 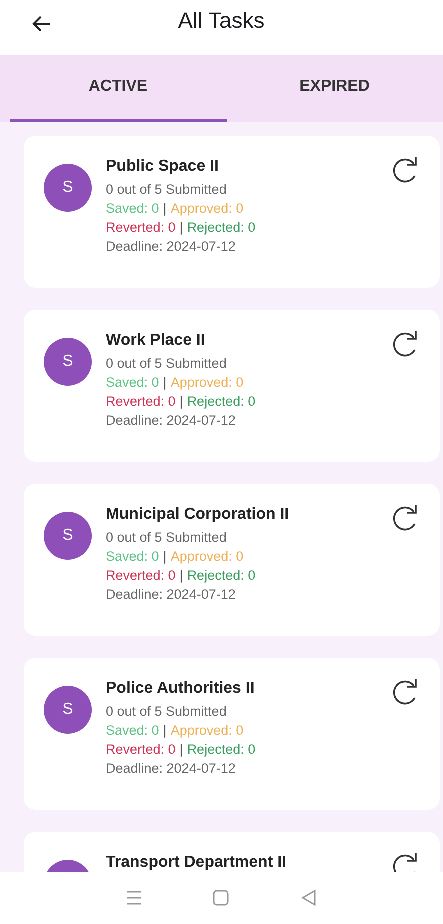 I want to click on page-title: All Tasks, so click(x=221, y=21).